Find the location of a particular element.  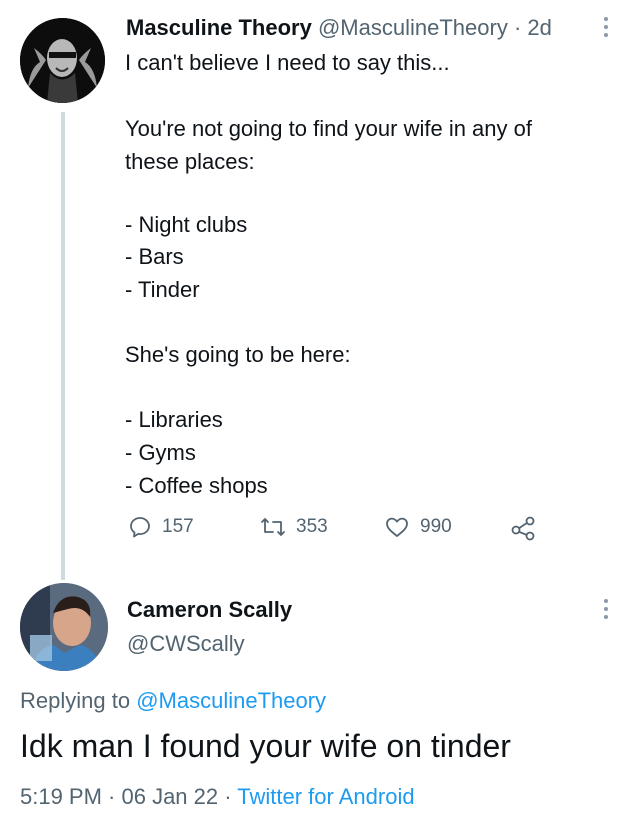

share-icon is located at coordinates (524, 528).